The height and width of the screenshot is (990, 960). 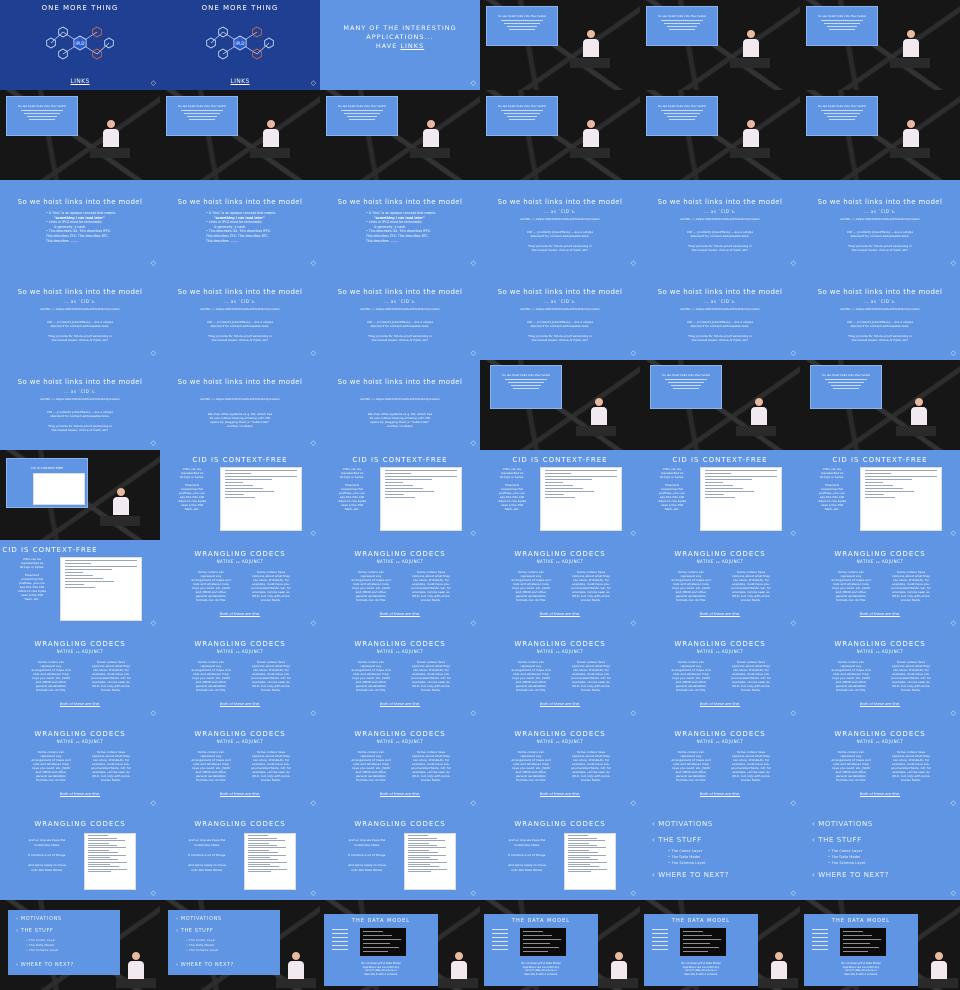 I want to click on speaker-shirt, so click(x=121, y=506).